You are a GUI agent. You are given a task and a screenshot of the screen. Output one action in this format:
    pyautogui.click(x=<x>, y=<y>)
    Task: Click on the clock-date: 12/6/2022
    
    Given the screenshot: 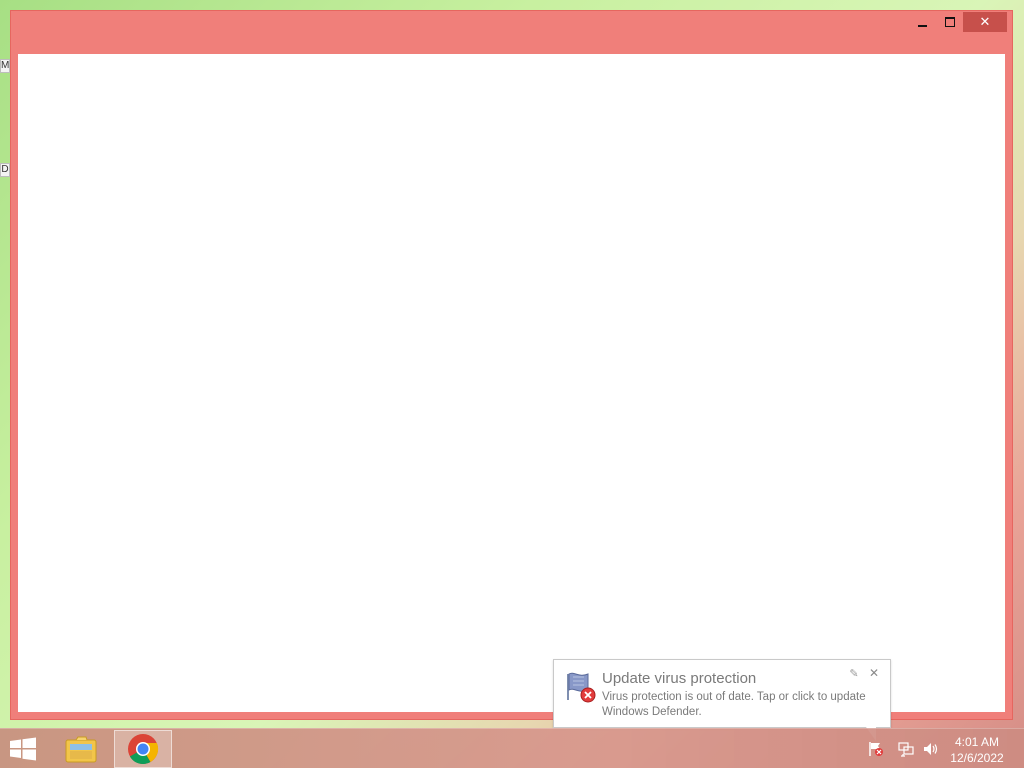 What is the action you would take?
    pyautogui.click(x=977, y=758)
    